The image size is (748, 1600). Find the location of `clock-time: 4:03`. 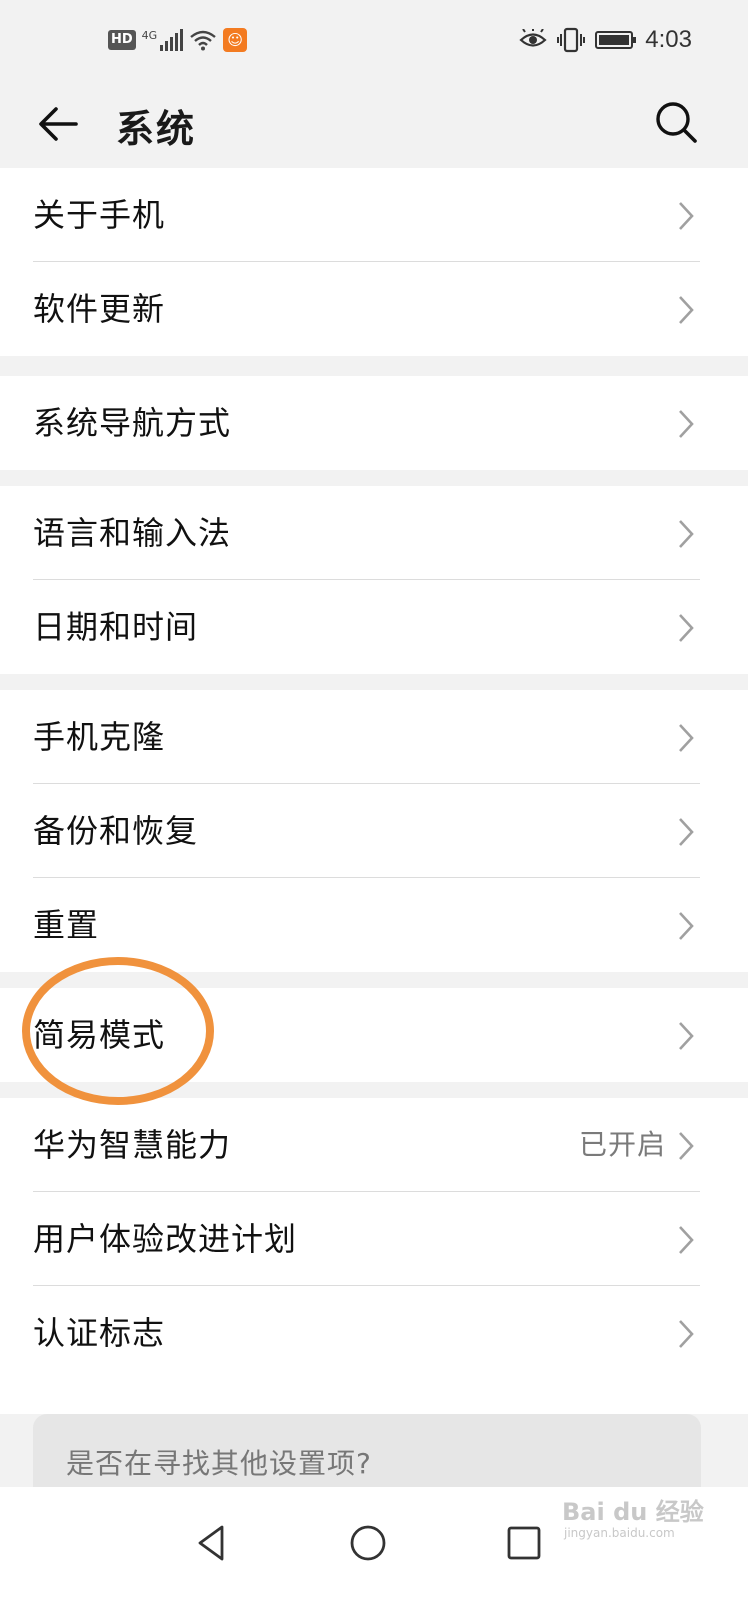

clock-time: 4:03 is located at coordinates (668, 39).